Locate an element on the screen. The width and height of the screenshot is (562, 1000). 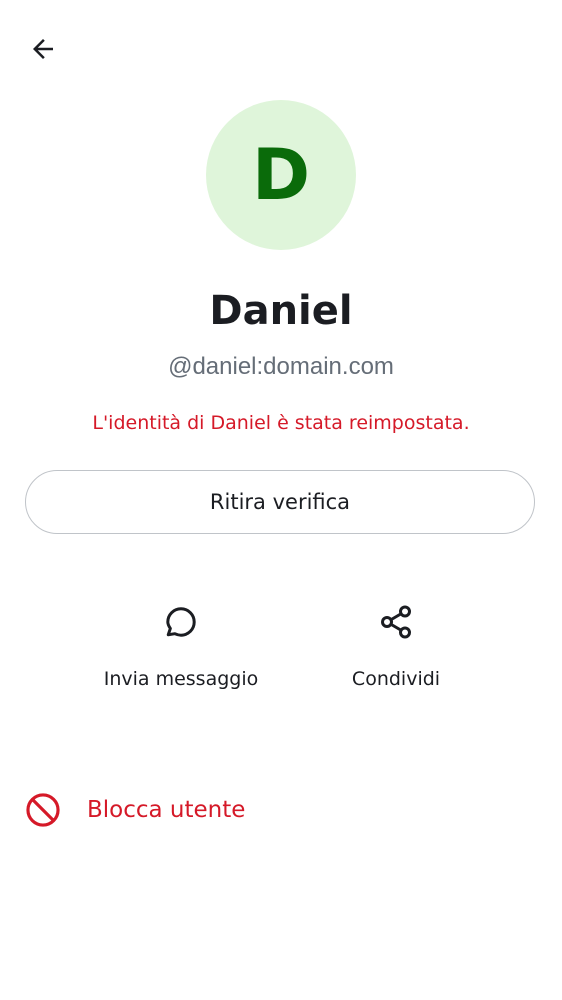
withdraw-verification-label: Ritira verifica is located at coordinates (280, 502).